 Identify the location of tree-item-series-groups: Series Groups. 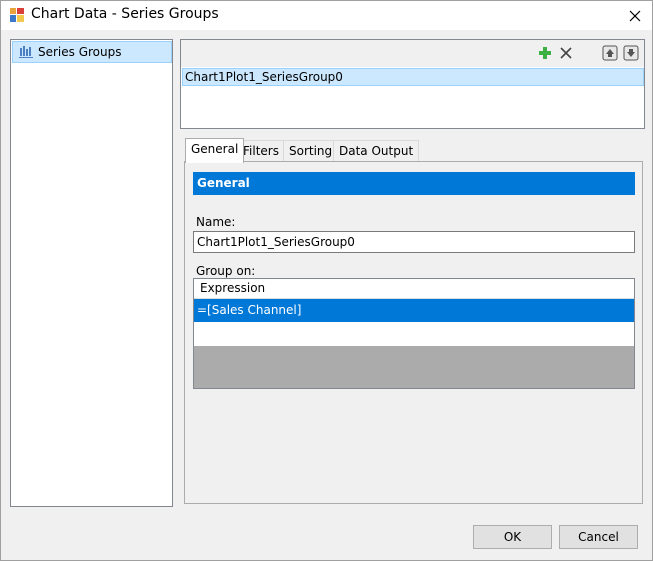
(92, 52).